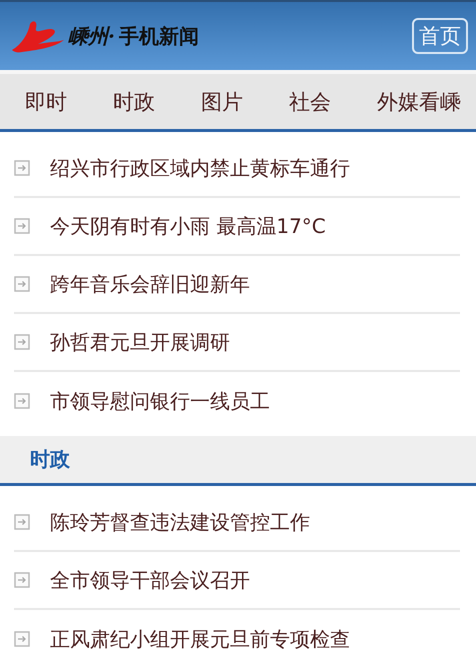 Image resolution: width=476 pixels, height=665 pixels. What do you see at coordinates (333, 102) in the screenshot?
I see `category-tab: 社会` at bounding box center [333, 102].